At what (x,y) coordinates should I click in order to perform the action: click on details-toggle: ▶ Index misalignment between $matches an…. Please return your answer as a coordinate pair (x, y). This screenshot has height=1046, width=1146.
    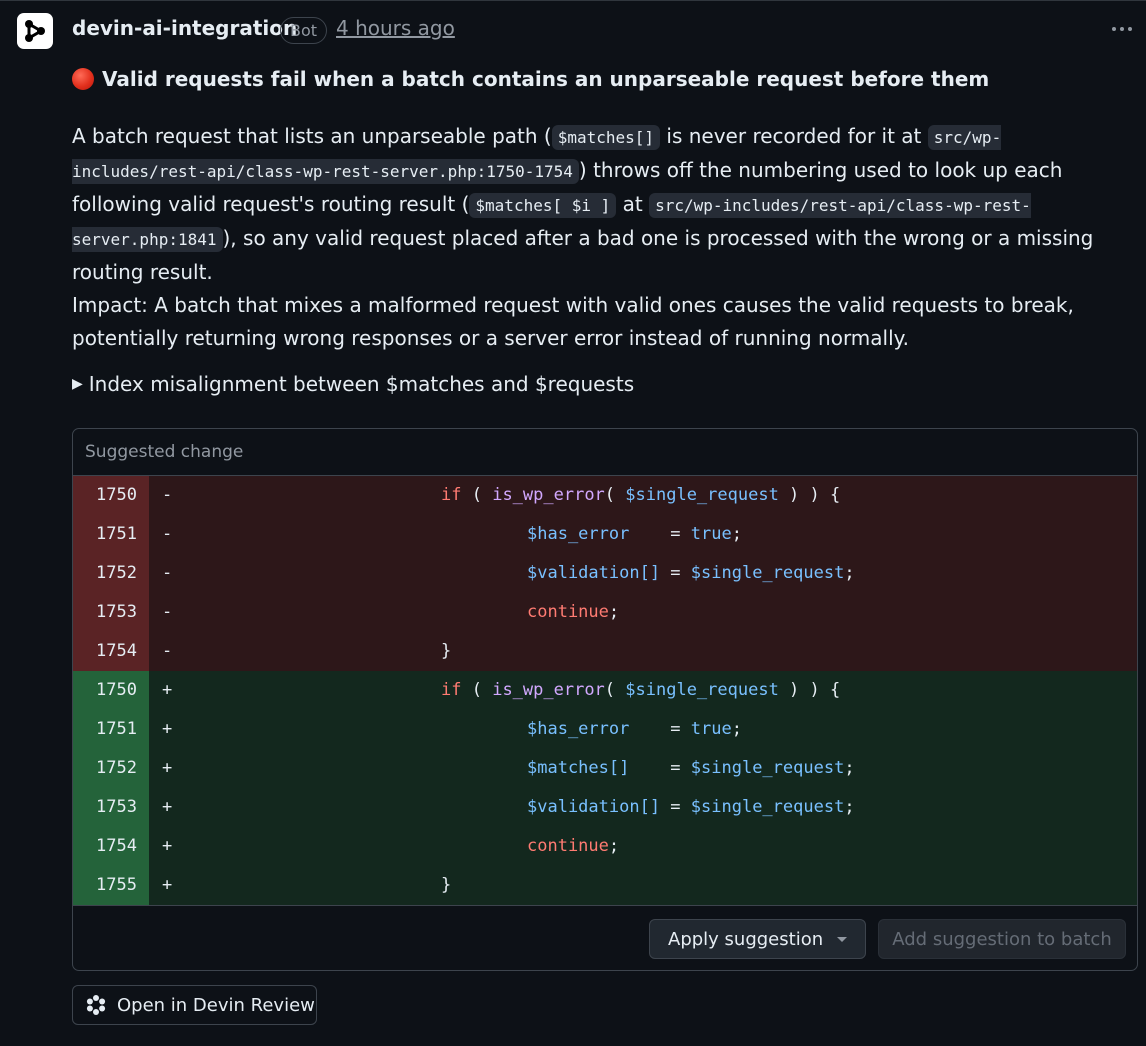
    Looking at the image, I should click on (353, 384).